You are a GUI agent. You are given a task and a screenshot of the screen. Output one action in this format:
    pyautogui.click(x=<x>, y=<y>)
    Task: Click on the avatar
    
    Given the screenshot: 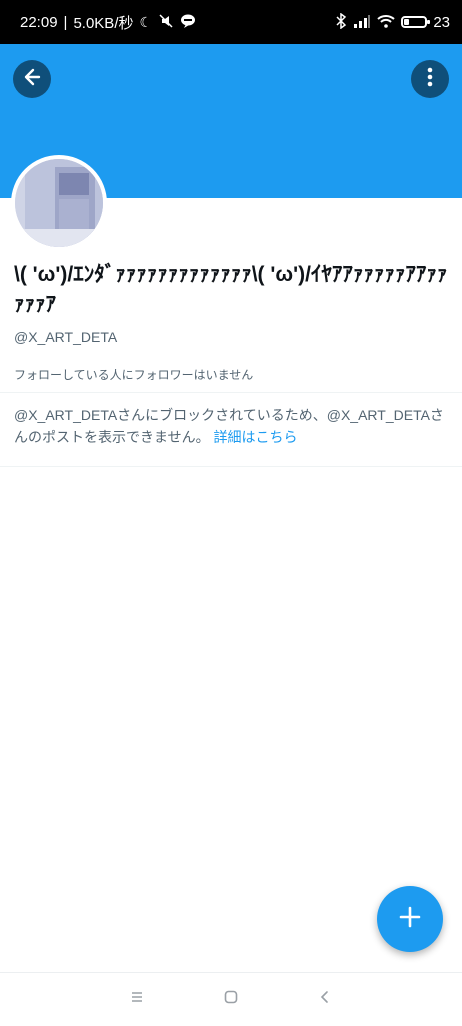 What is the action you would take?
    pyautogui.click(x=59, y=203)
    